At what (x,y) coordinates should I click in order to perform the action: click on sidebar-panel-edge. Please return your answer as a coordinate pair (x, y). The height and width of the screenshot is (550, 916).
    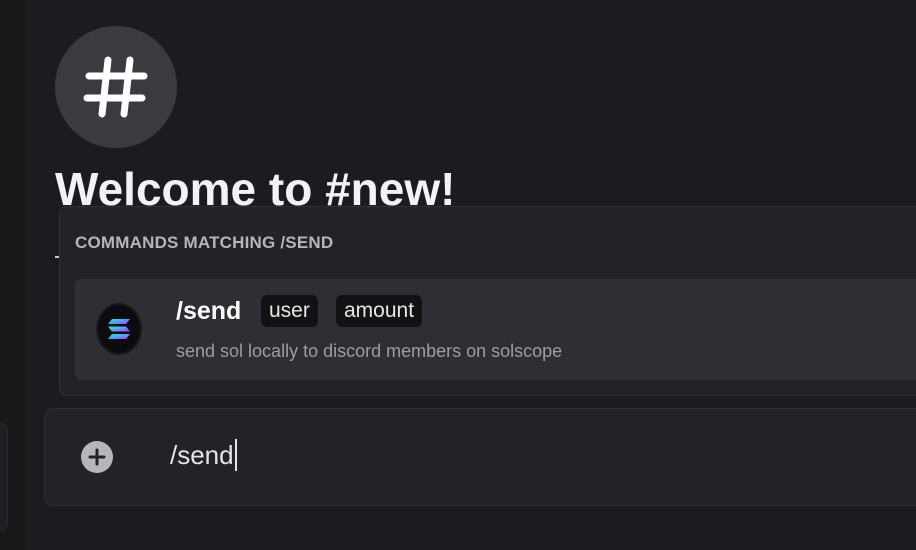
    Looking at the image, I should click on (4, 477).